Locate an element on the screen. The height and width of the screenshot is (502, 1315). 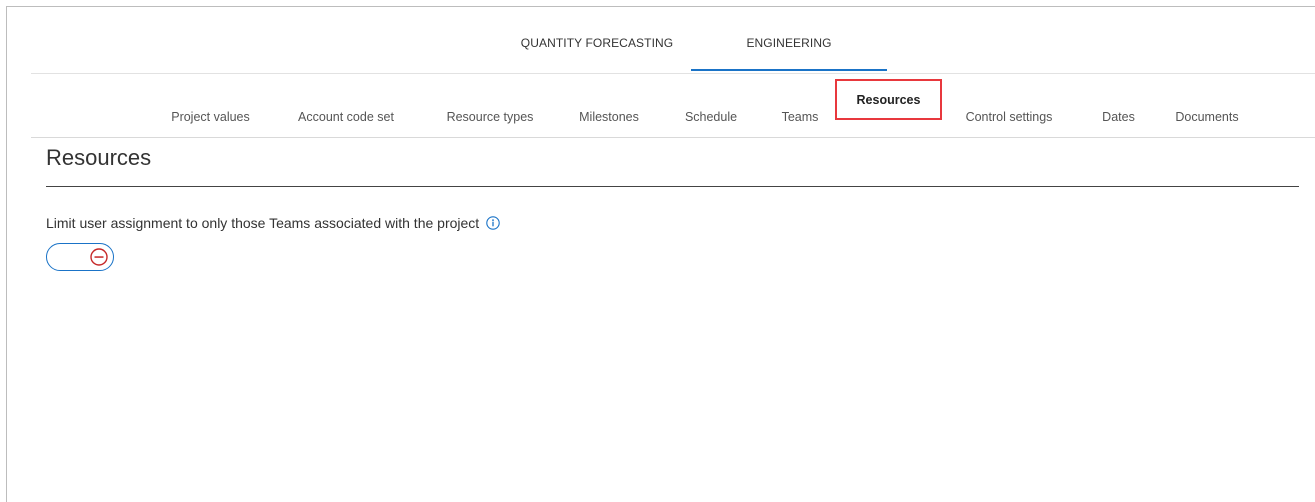
tab-teams: Teams is located at coordinates (800, 117).